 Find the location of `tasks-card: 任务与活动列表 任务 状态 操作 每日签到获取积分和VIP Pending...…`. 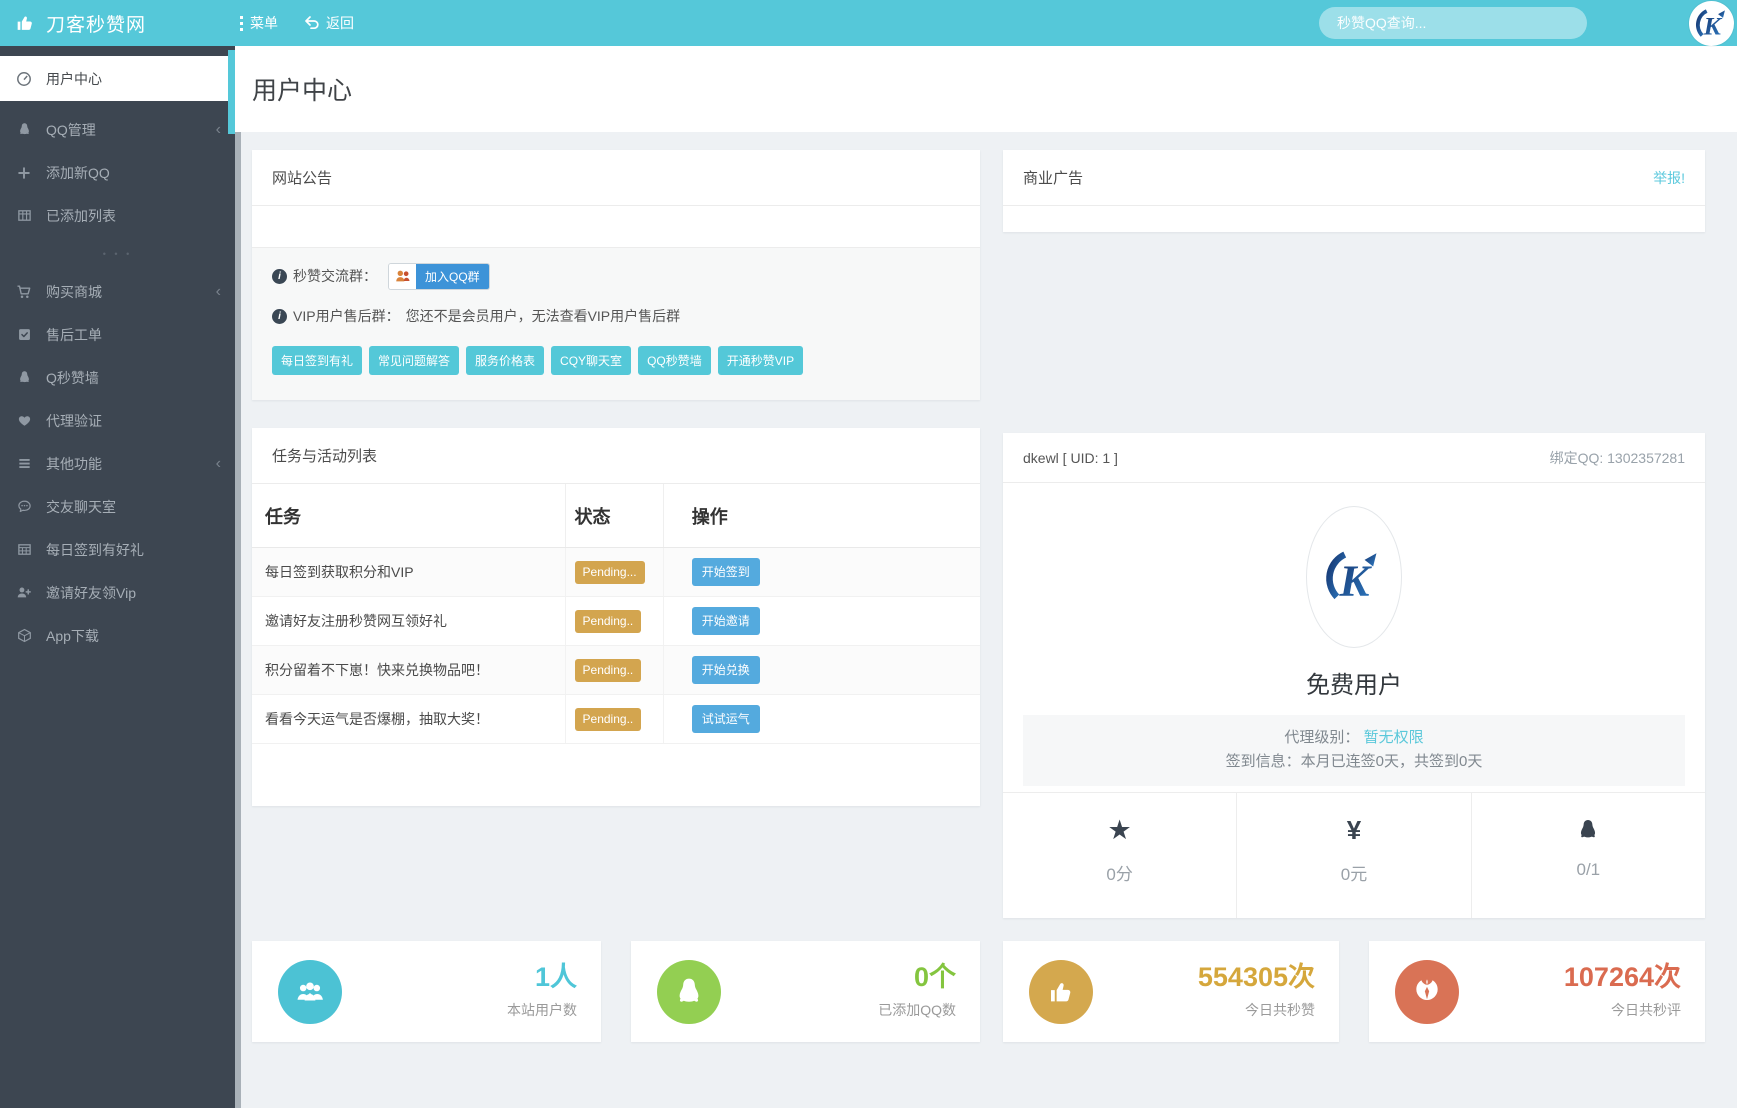

tasks-card: 任务与活动列表 任务 状态 操作 每日签到获取积分和VIP Pending...… is located at coordinates (616, 617).